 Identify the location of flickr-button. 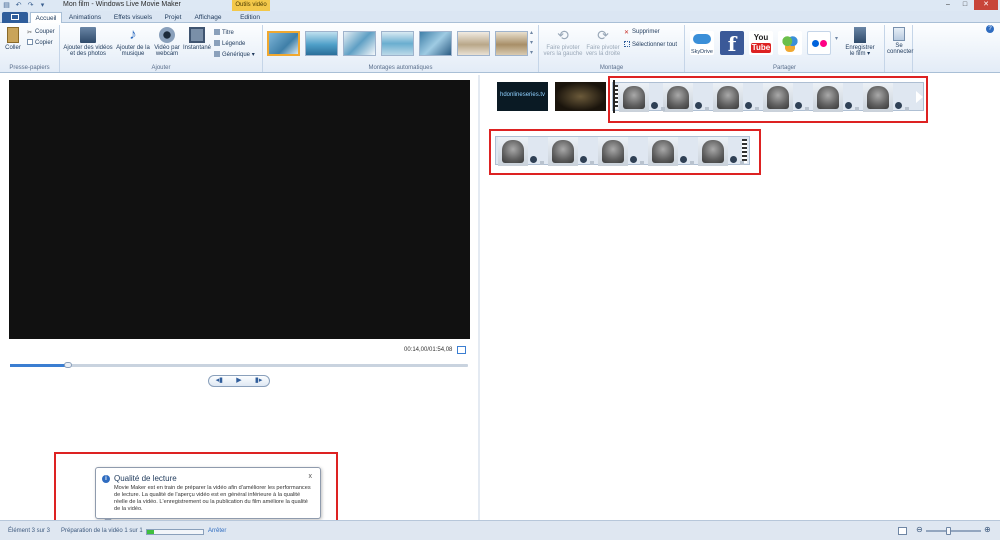
(819, 43).